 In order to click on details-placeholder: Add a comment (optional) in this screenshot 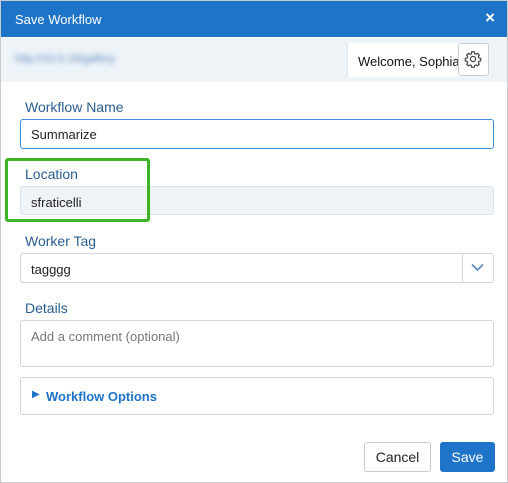, I will do `click(105, 336)`.